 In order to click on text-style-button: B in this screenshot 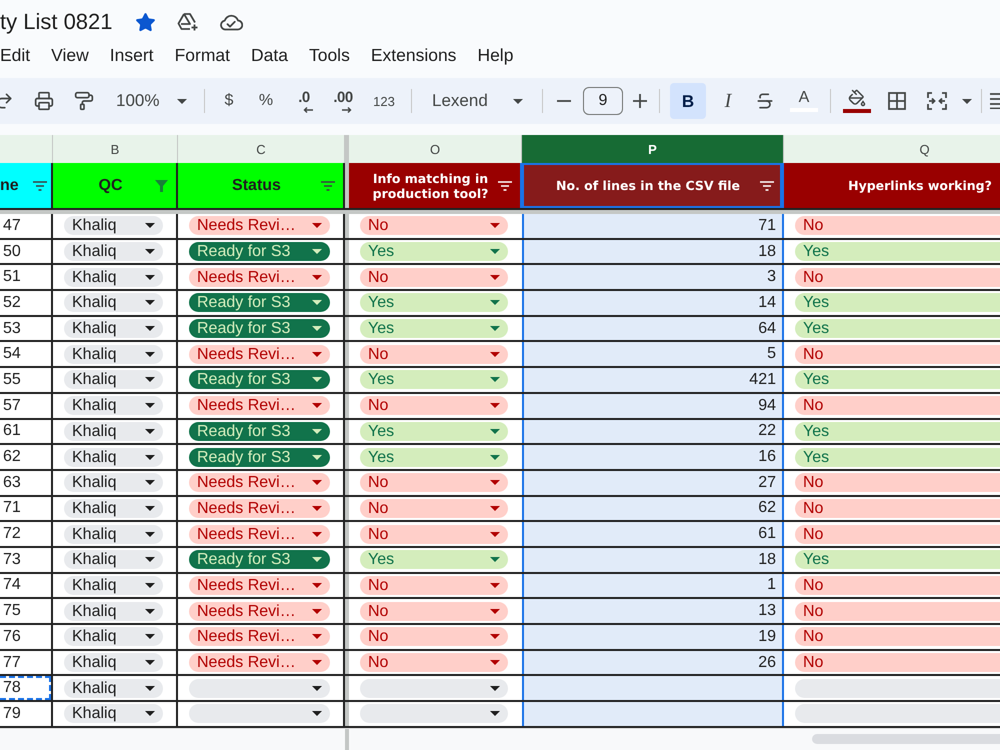, I will do `click(688, 101)`.